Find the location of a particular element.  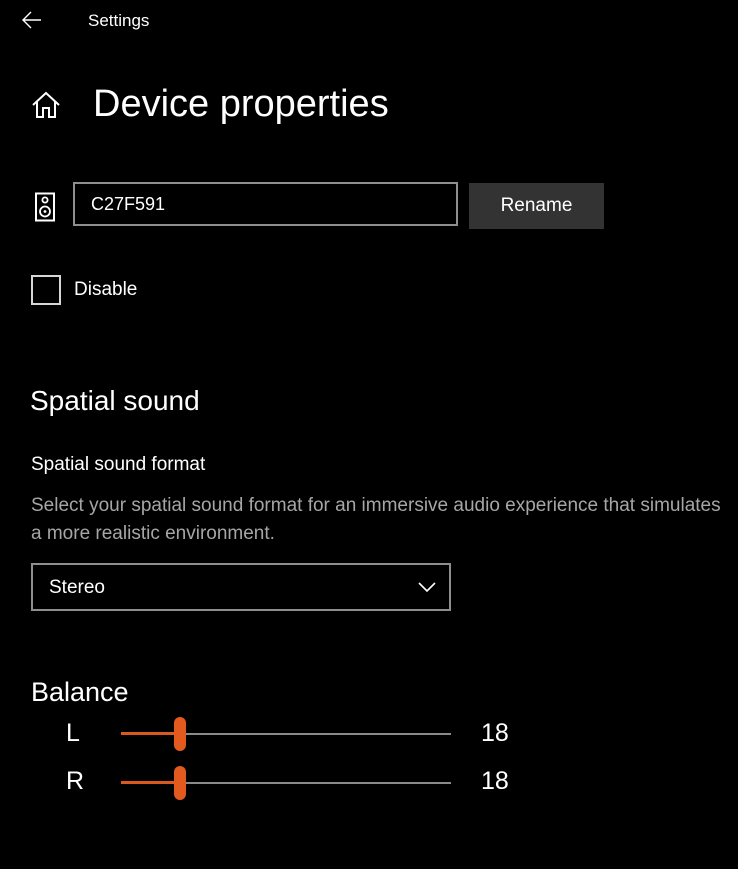

spatial-sound-heading: Spatial sound is located at coordinates (115, 400).